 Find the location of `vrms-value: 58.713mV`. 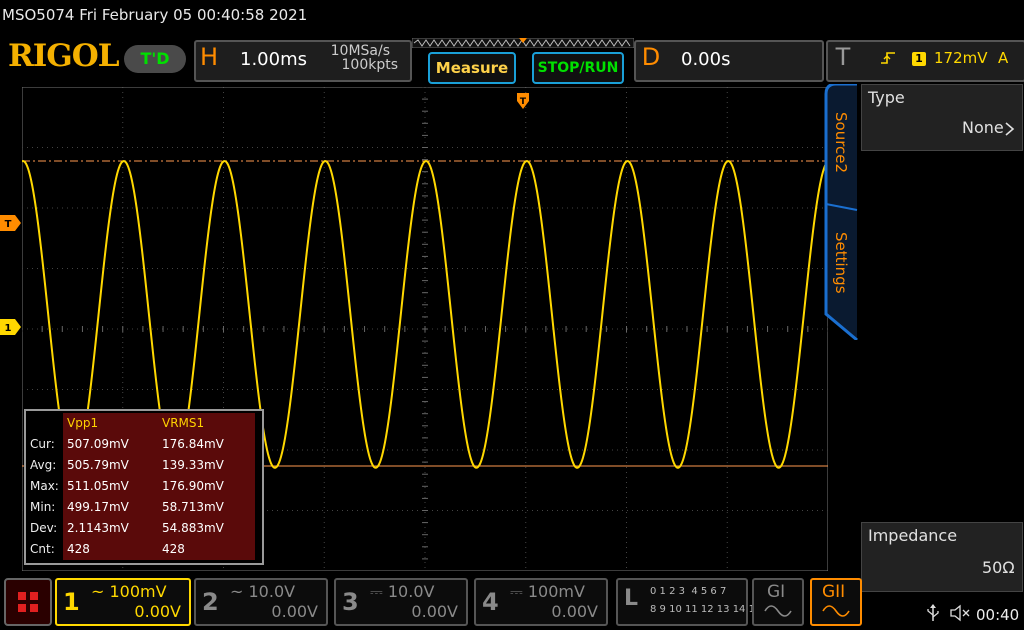

vrms-value: 58.713mV is located at coordinates (207, 507).